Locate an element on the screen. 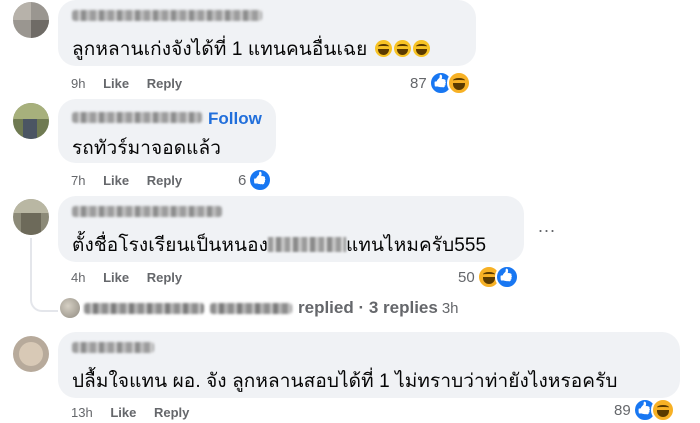  redacted-text is located at coordinates (306, 244).